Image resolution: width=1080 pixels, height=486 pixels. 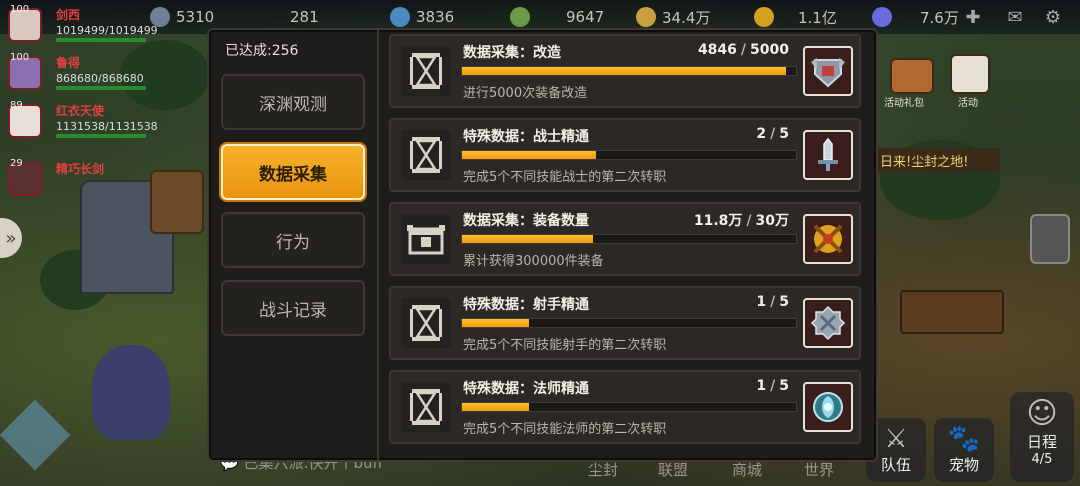 What do you see at coordinates (912, 76) in the screenshot?
I see `gift-pack-icon` at bounding box center [912, 76].